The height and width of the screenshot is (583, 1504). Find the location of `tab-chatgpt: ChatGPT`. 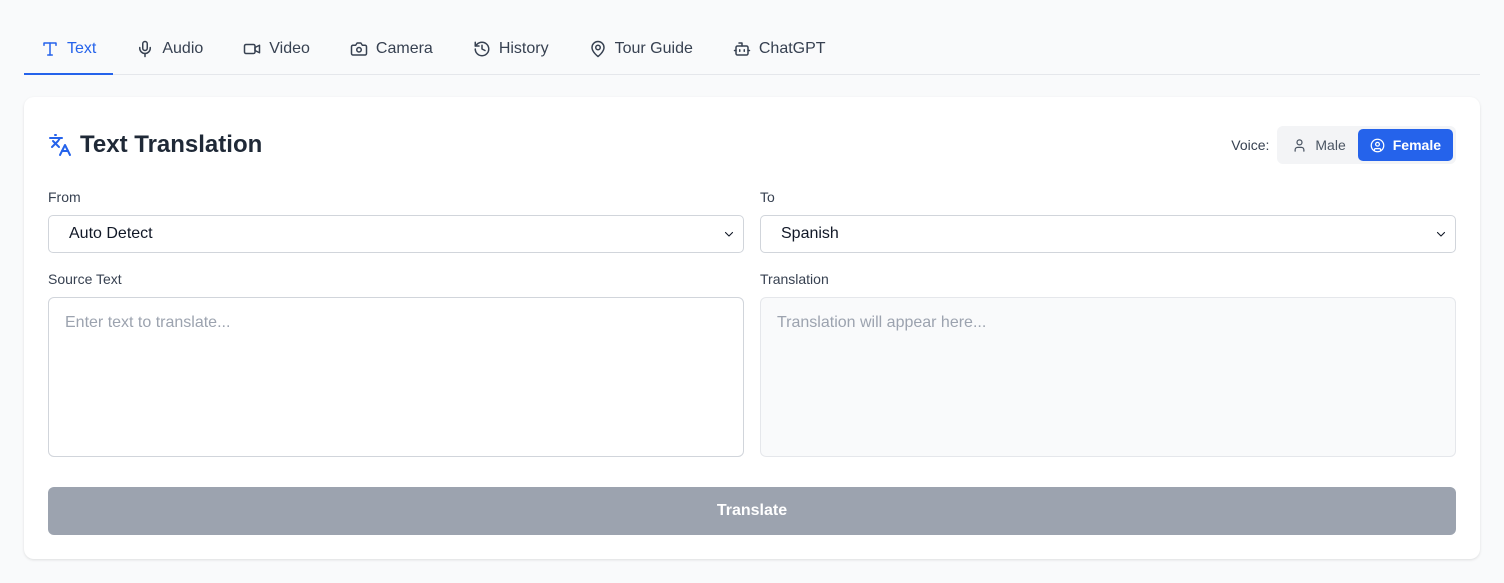

tab-chatgpt: ChatGPT is located at coordinates (779, 49).